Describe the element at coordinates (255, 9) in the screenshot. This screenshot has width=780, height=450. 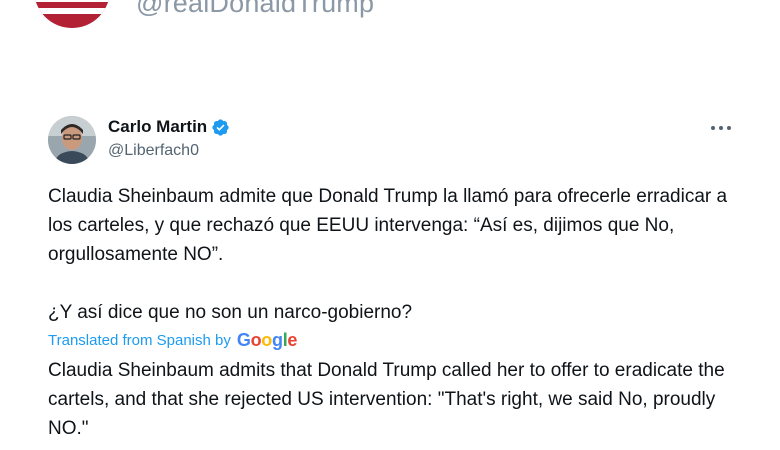
I see `shared-by-handle: @realDonaldTrump` at that location.